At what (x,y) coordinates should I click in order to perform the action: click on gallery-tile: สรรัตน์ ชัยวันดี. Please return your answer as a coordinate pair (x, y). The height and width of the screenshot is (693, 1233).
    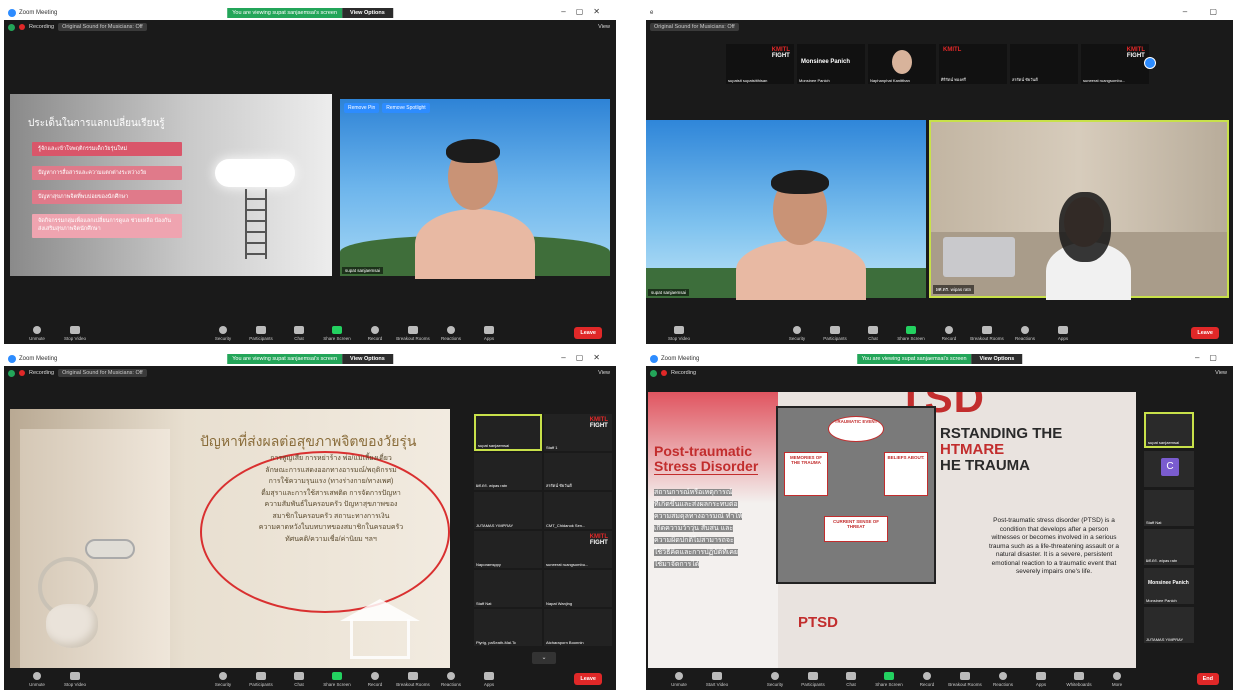
    Looking at the image, I should click on (578, 471).